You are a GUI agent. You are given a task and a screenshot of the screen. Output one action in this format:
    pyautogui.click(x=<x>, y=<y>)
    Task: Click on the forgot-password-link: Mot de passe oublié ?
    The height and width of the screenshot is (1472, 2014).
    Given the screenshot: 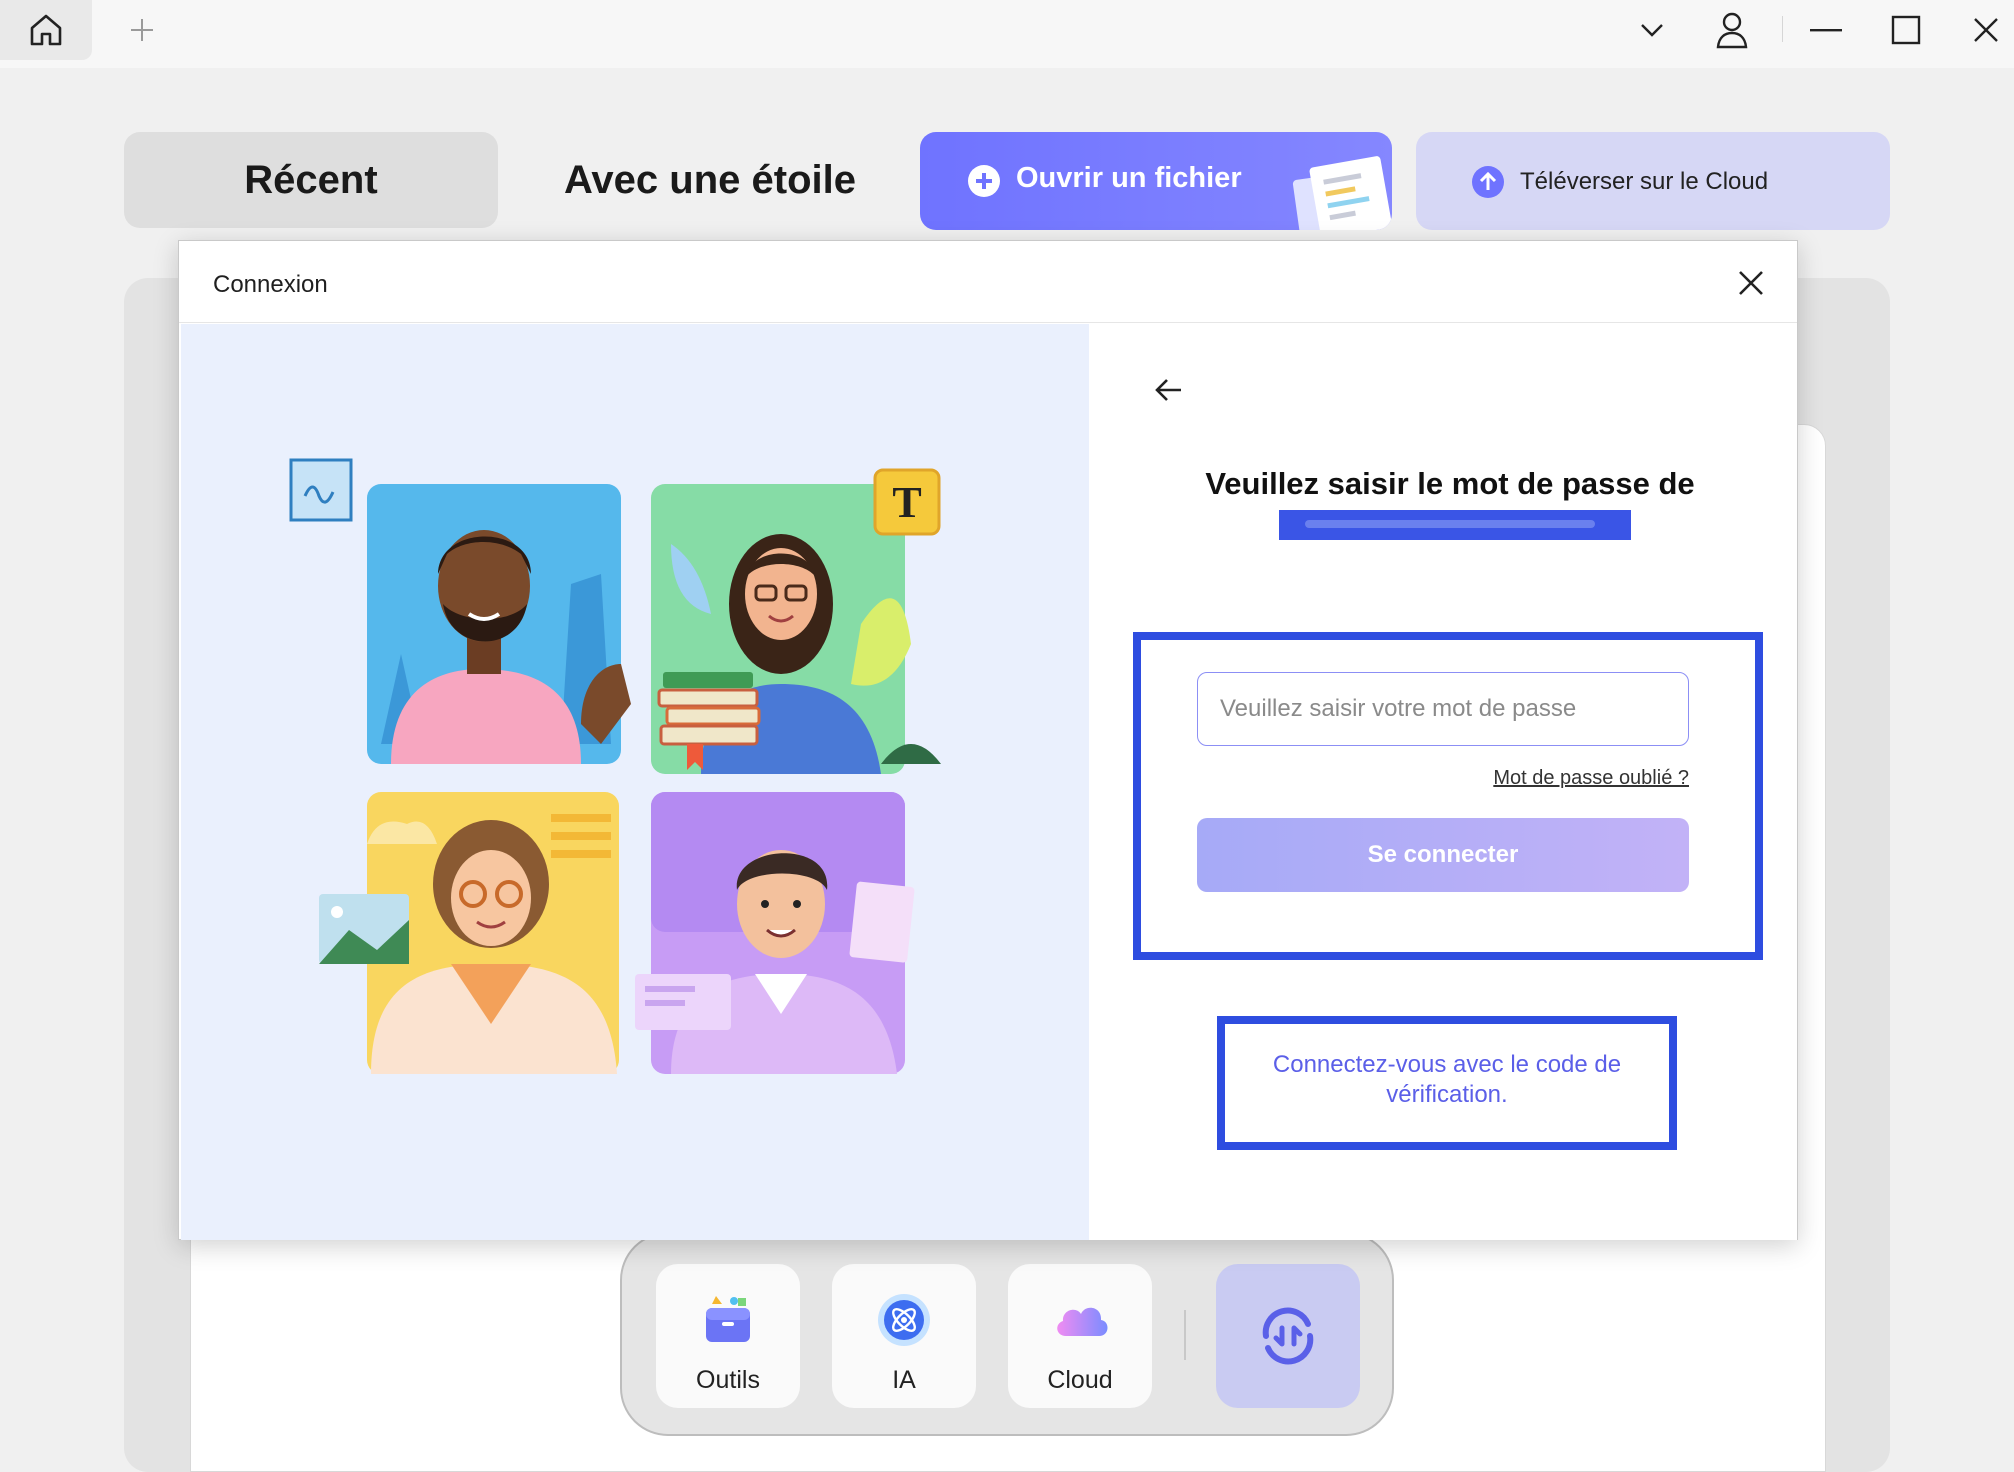 What is the action you would take?
    pyautogui.click(x=1587, y=778)
    